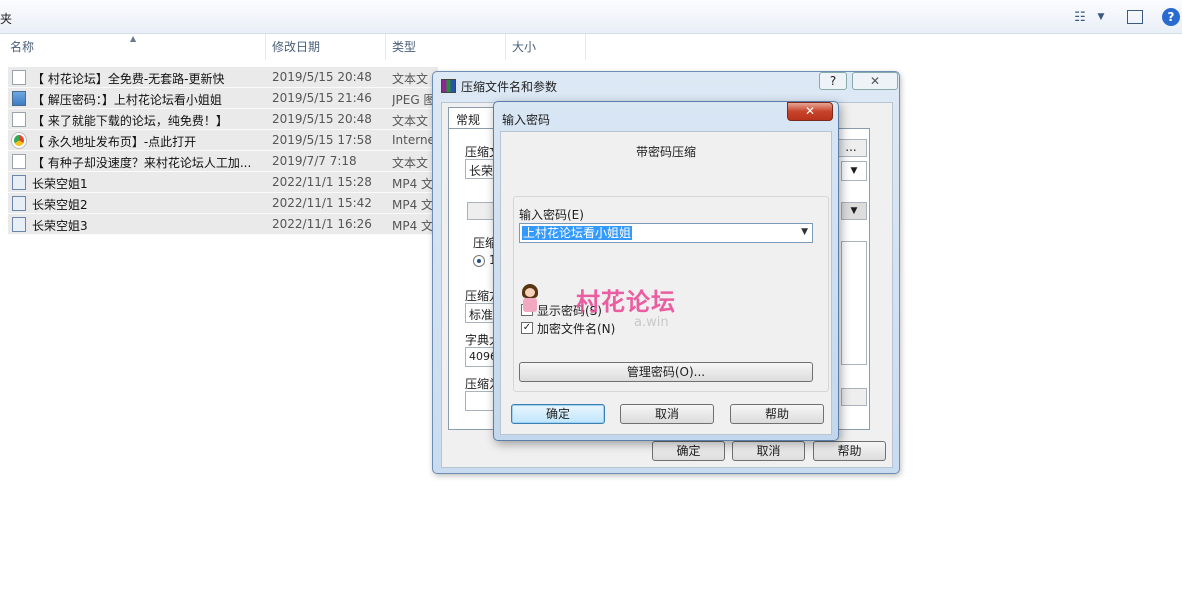 This screenshot has height=611, width=1182. I want to click on file-row: 长荣空姐2 2022/11/1 15:42 MP4 文, so click(223, 203).